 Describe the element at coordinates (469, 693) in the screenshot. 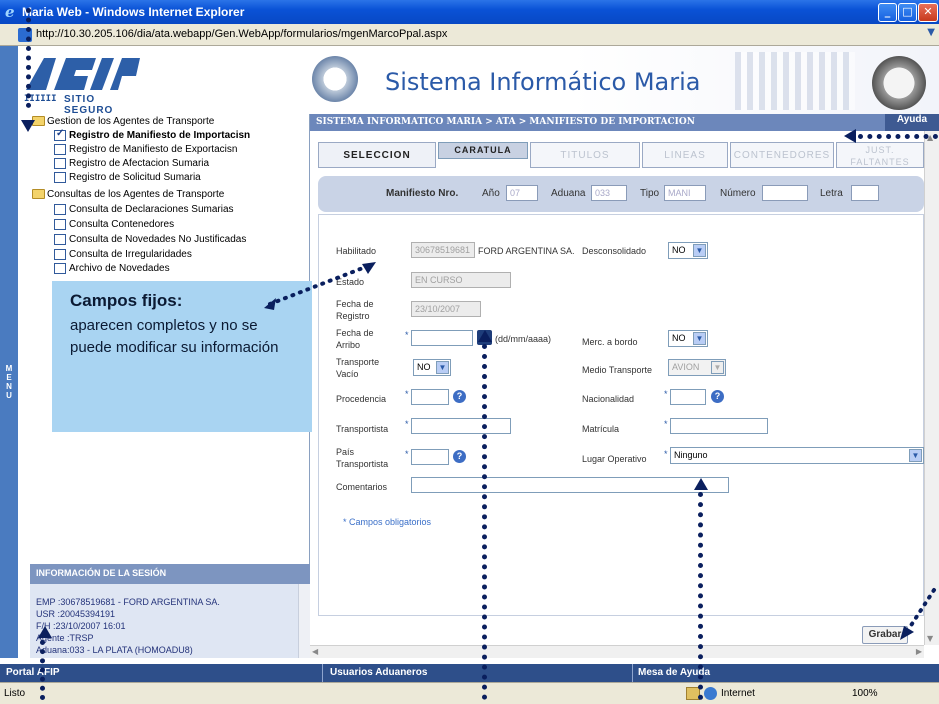

I see `status-bar: Listo Internet 100%` at that location.